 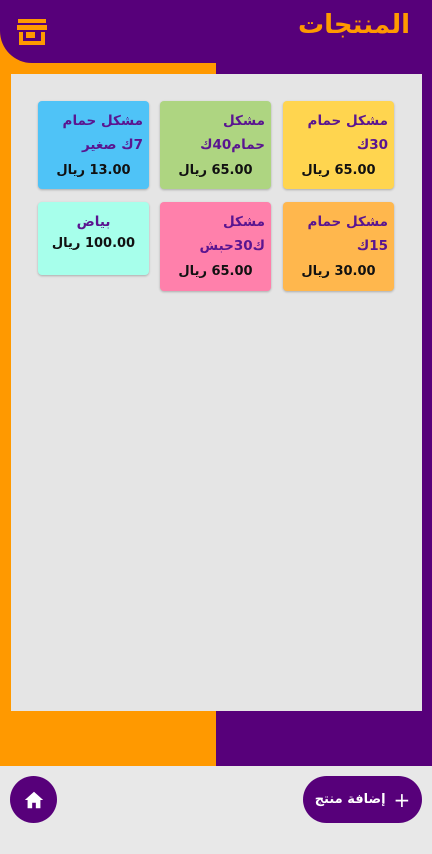 I want to click on product-card: مشكل حمام 30ك 65.00 ريال, so click(x=338, y=145).